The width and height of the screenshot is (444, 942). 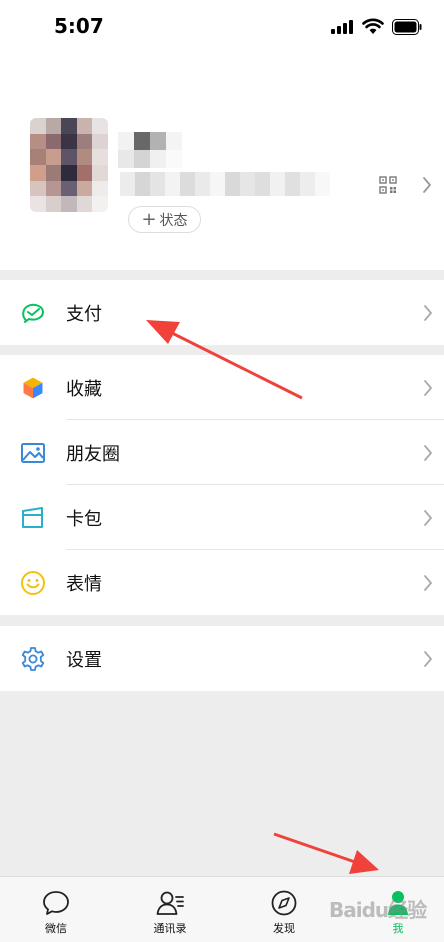 I want to click on menu-item-settings: 设置, so click(x=222, y=658).